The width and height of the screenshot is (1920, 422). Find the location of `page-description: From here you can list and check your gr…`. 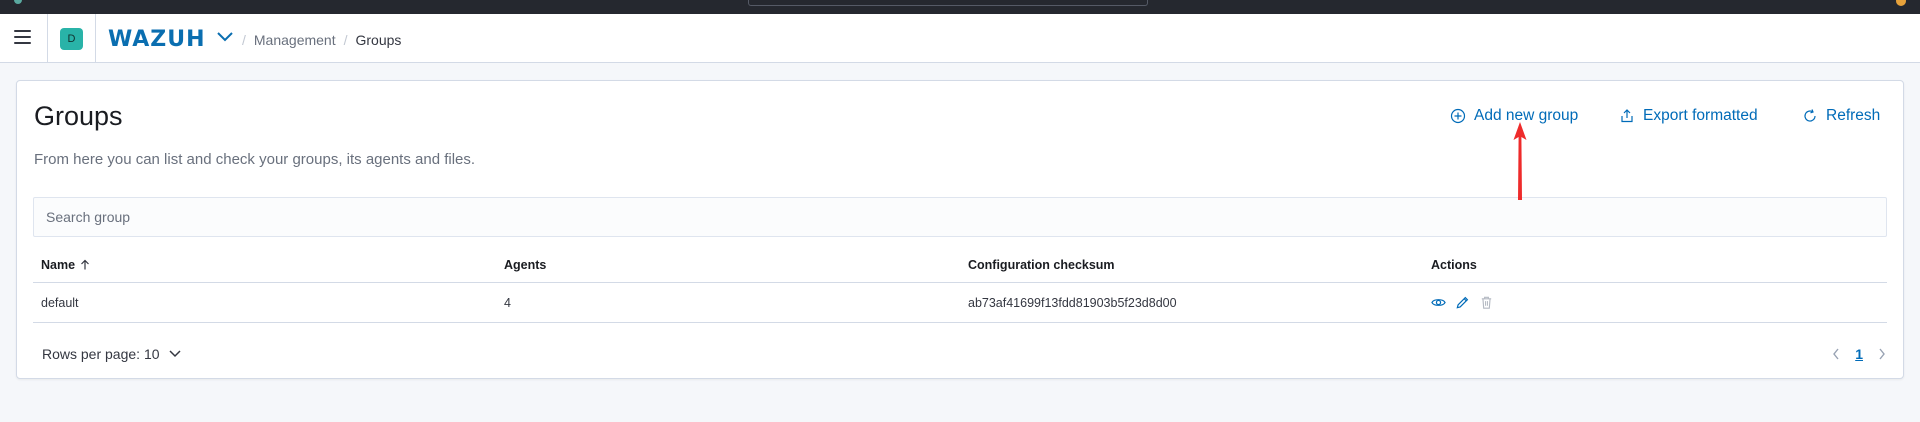

page-description: From here you can list and check your gr… is located at coordinates (255, 159).